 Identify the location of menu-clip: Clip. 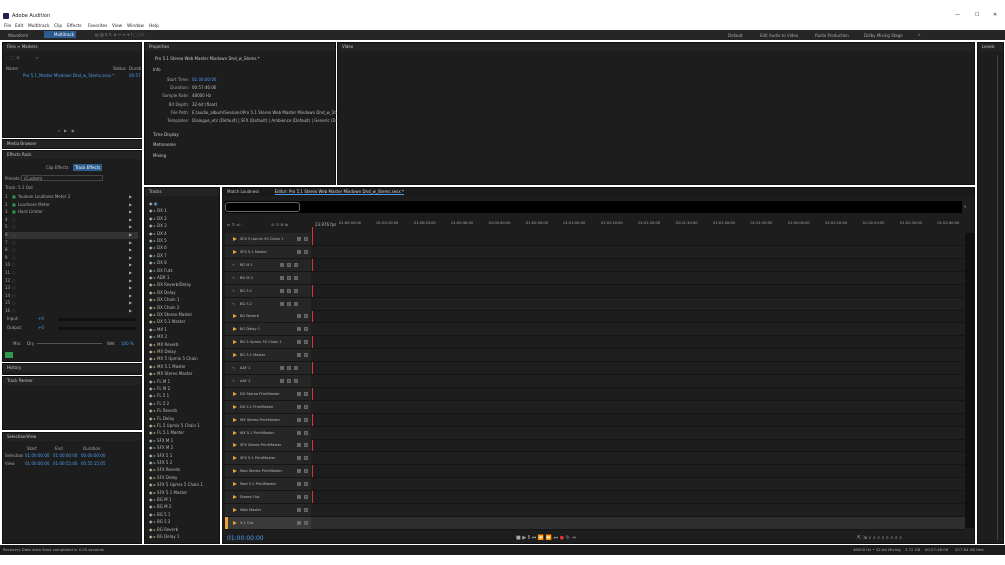
(58, 26).